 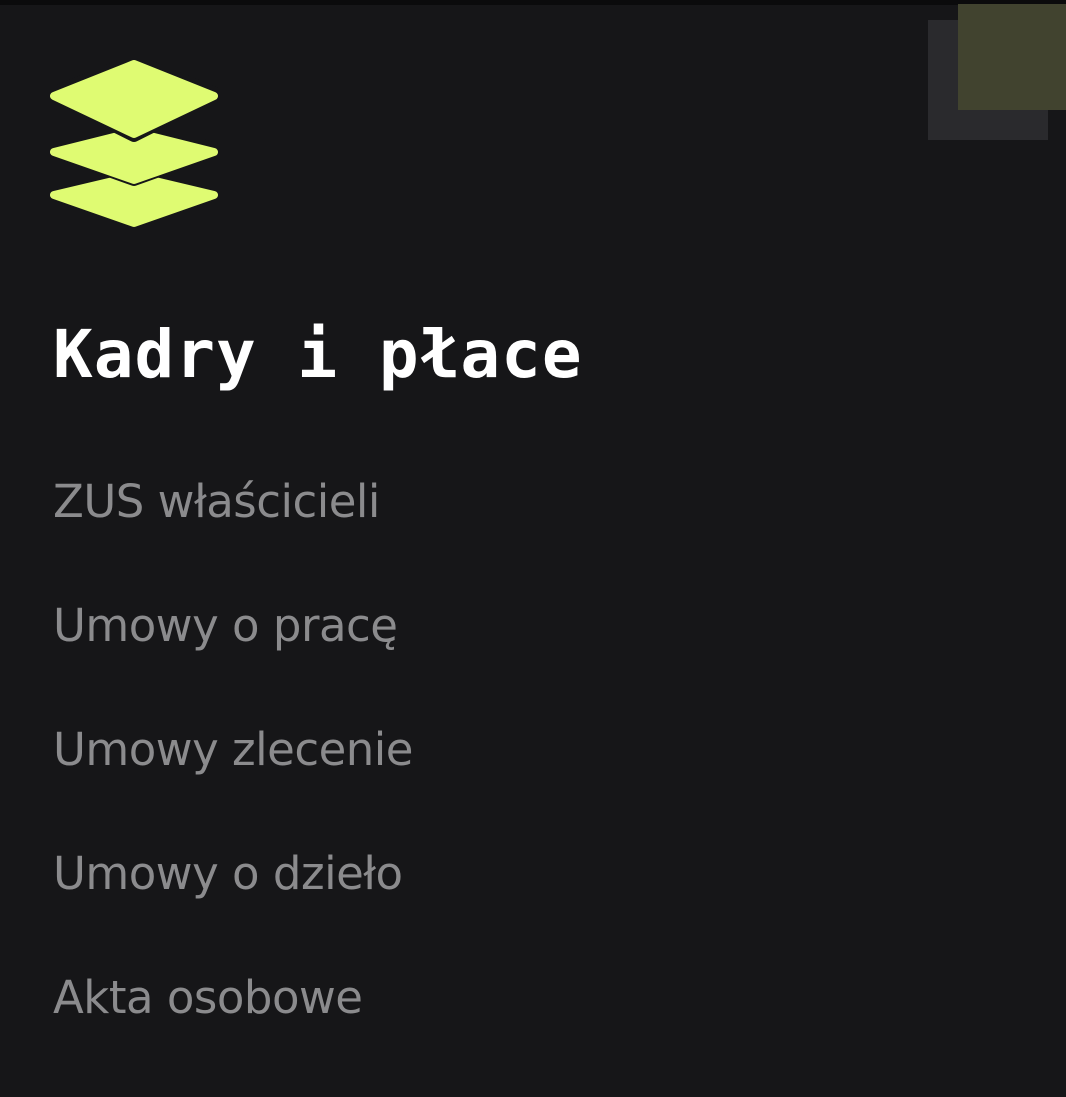 I want to click on menu-item-zus-wlascicieli: ZUS właścicieli, so click(x=233, y=535).